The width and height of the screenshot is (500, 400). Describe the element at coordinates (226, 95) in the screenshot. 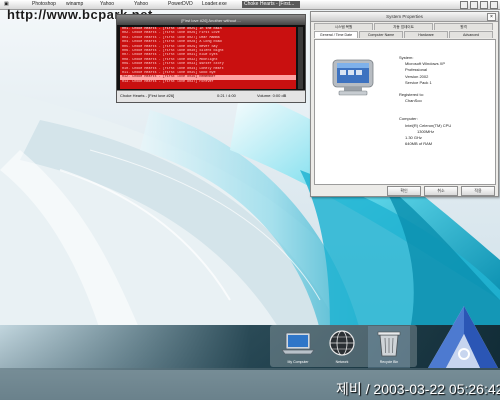

I see `playback-time: 0:21 / 4:00` at that location.